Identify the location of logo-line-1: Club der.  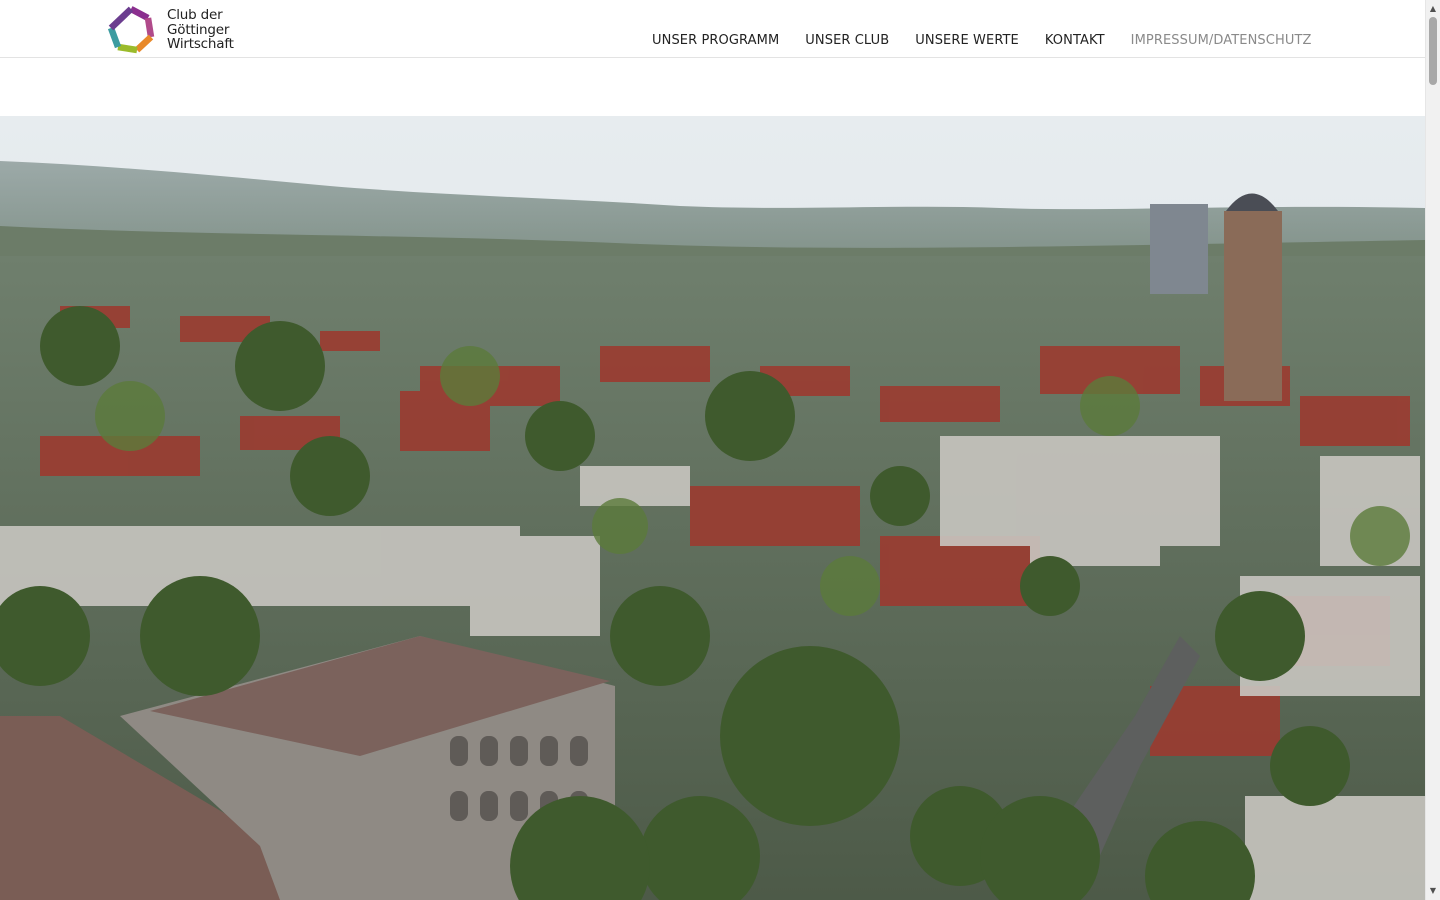
(195, 15).